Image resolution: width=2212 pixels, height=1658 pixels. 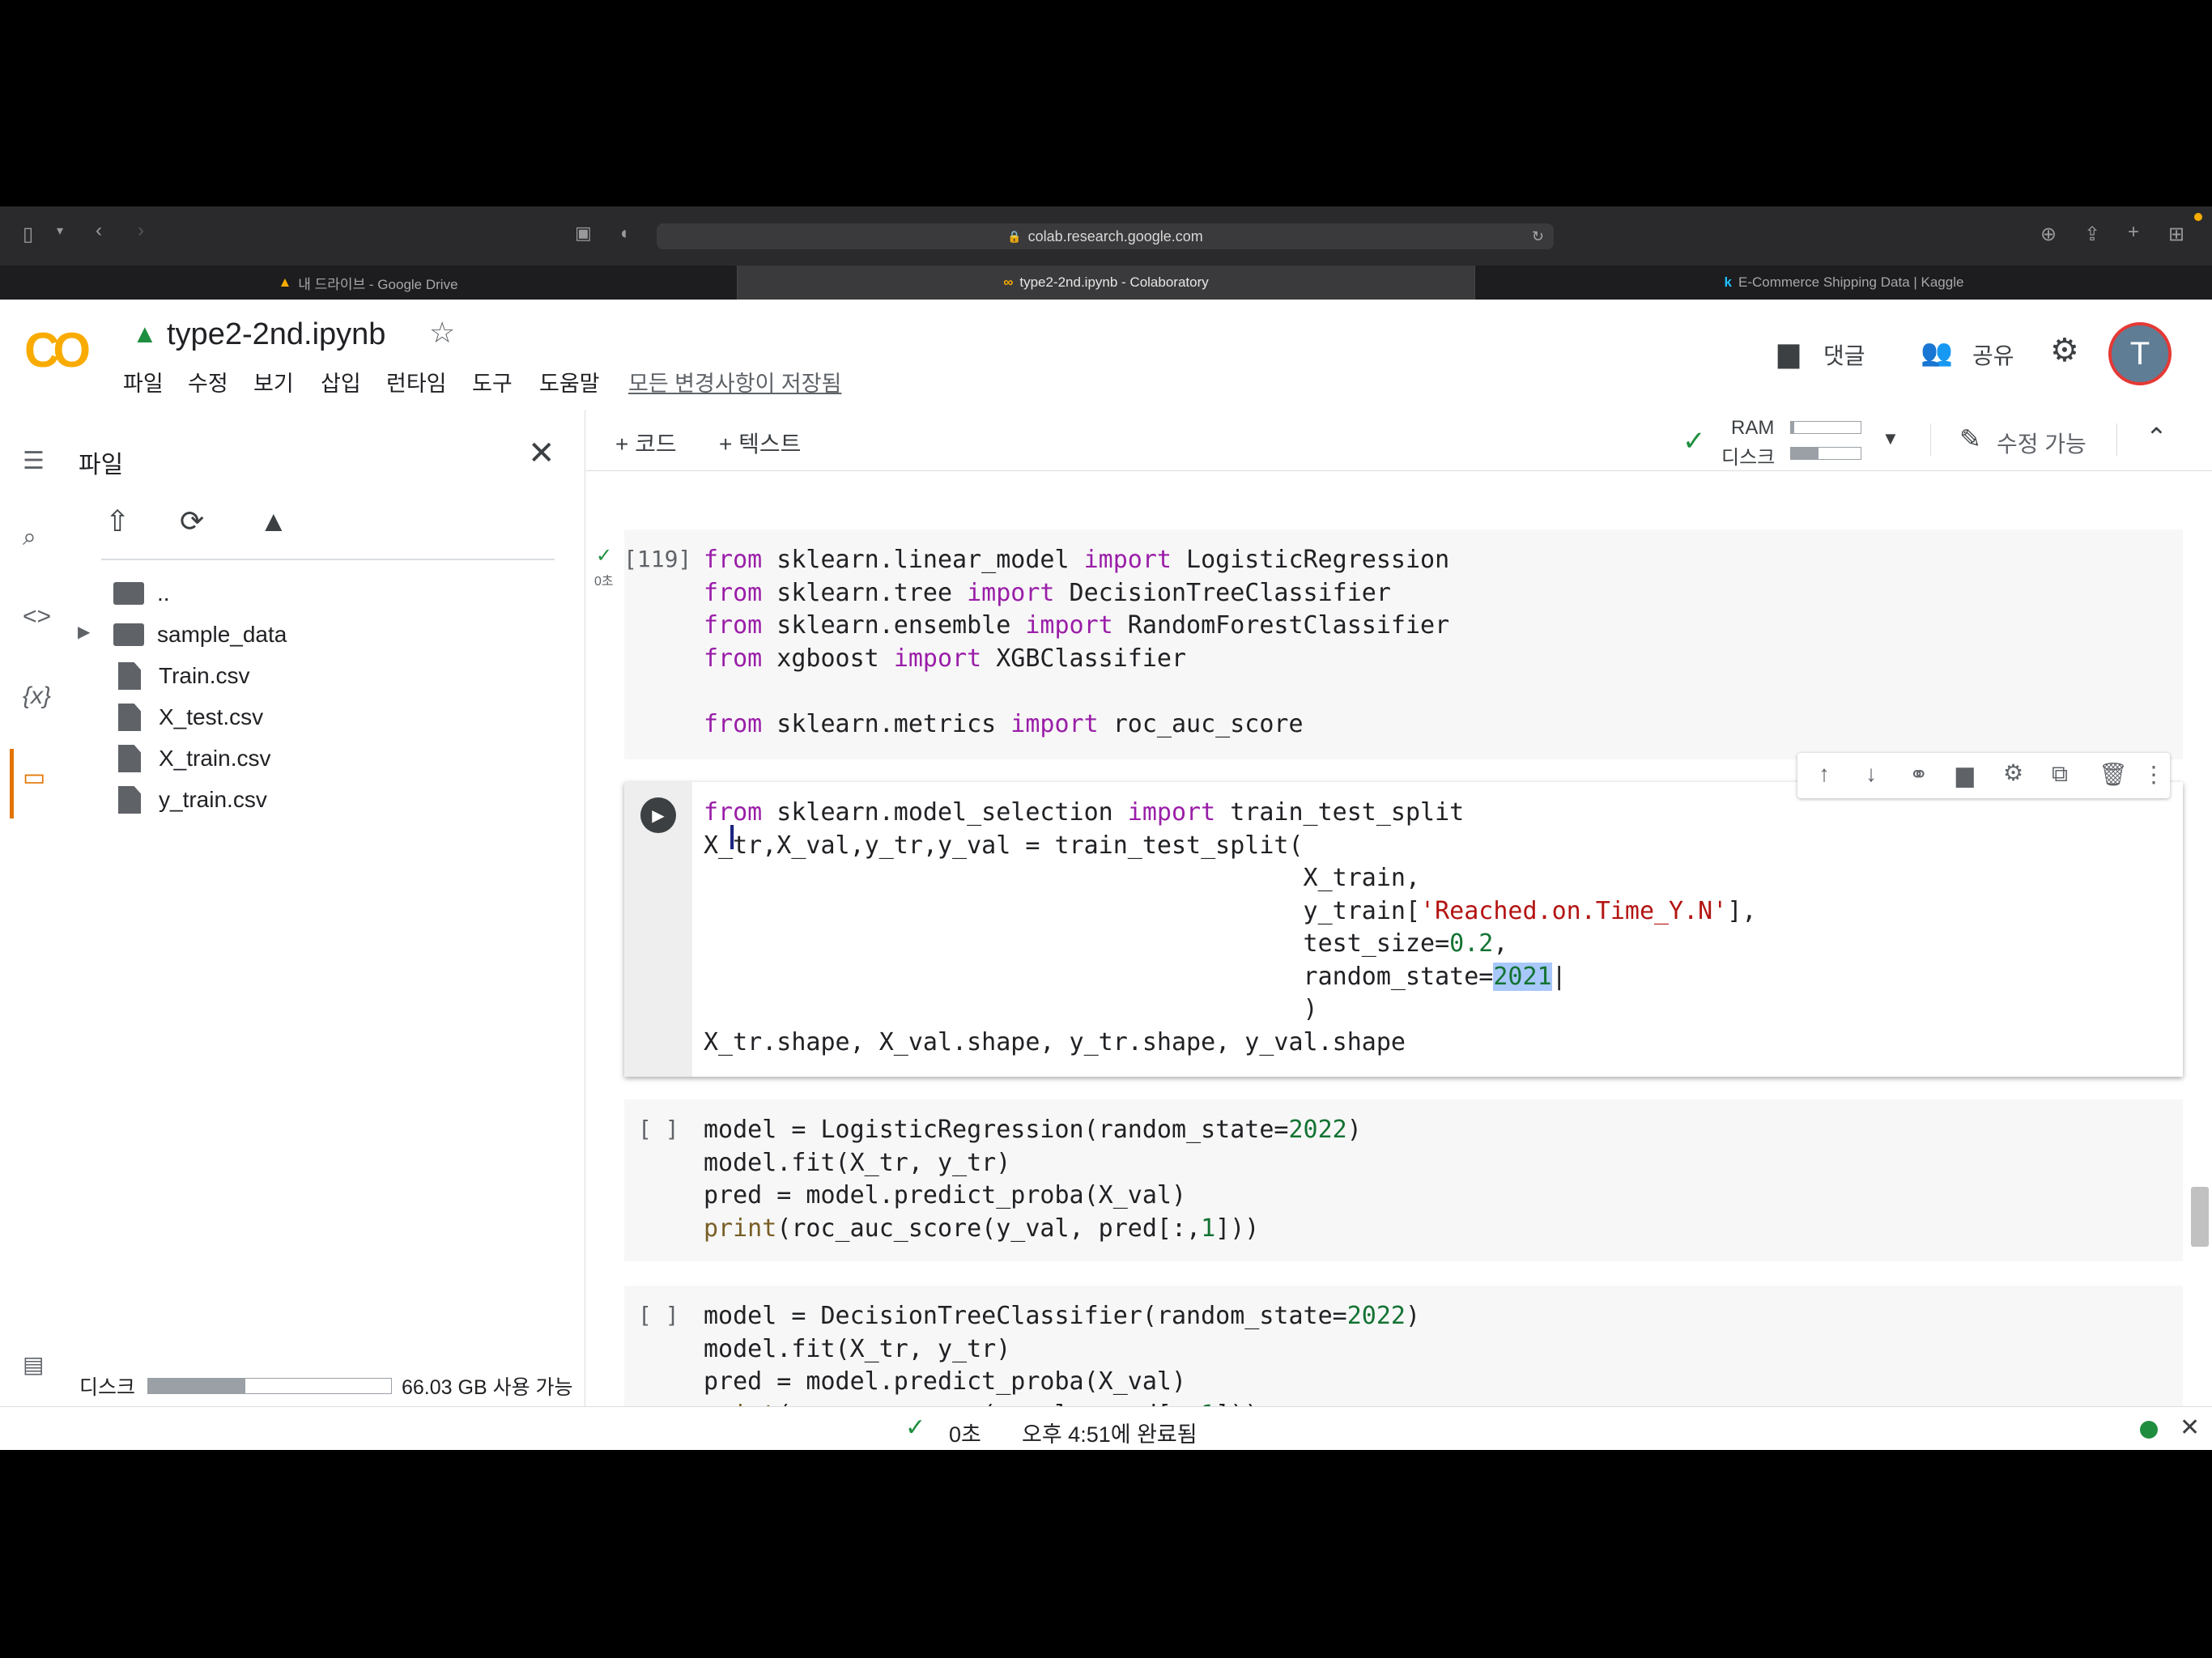 I want to click on cell-toolbar: ↑ ↓ ⚭ ▆ ⚙ ⧉ 🗑 ⋮, so click(x=1983, y=775).